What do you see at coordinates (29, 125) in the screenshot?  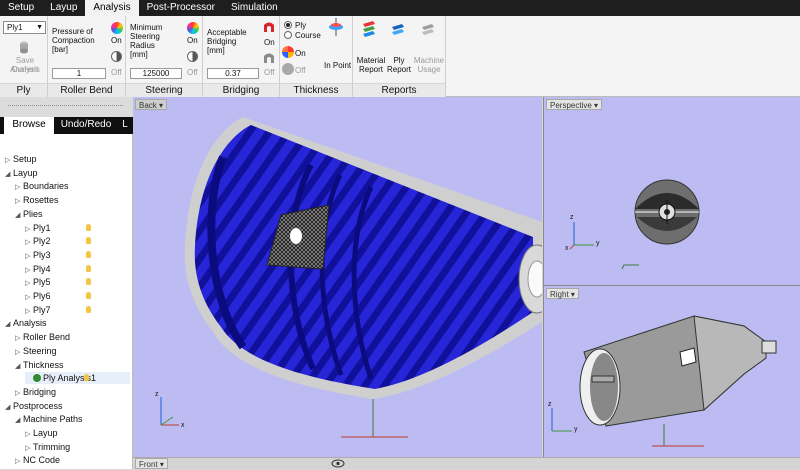 I see `tab-browse: Browse` at bounding box center [29, 125].